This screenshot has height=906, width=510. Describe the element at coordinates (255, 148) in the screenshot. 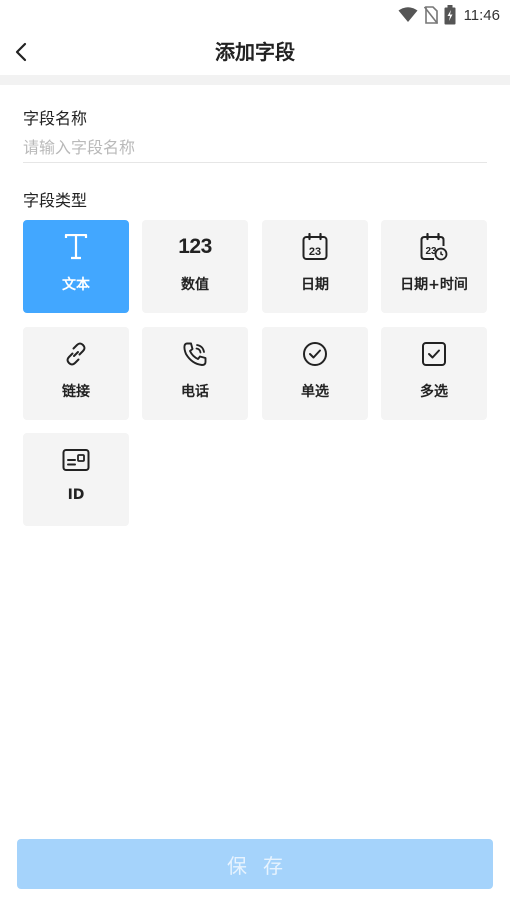

I see `field-name-input` at that location.